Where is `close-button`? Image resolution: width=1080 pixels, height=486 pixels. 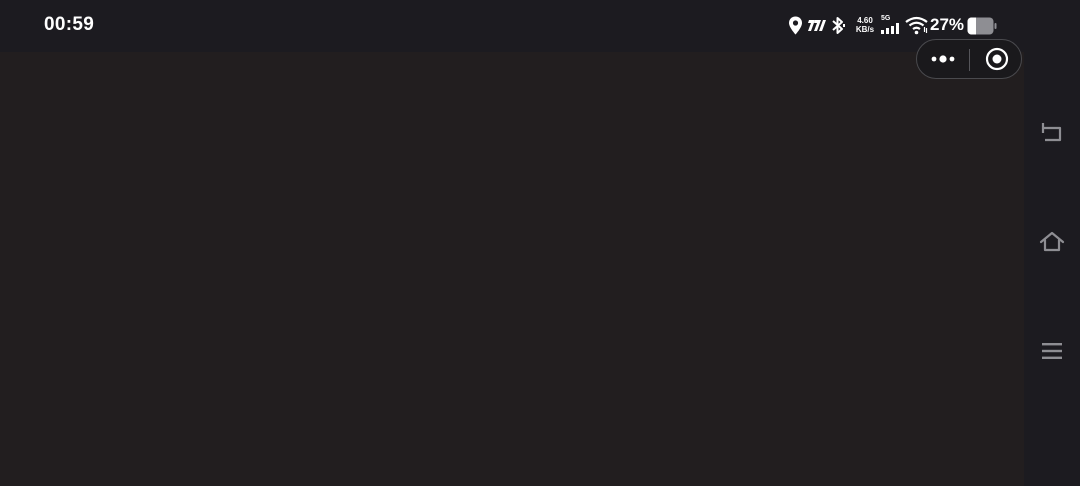
close-button is located at coordinates (995, 59).